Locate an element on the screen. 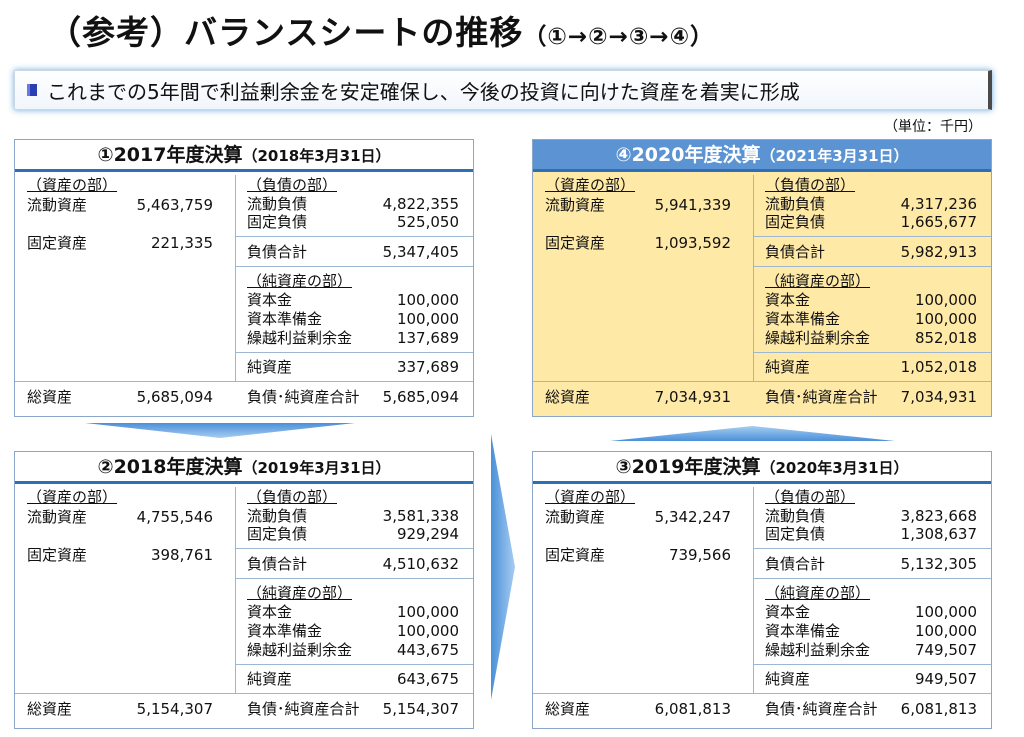 The height and width of the screenshot is (737, 1024). assets-section-label: （資産の部） is located at coordinates (590, 185).